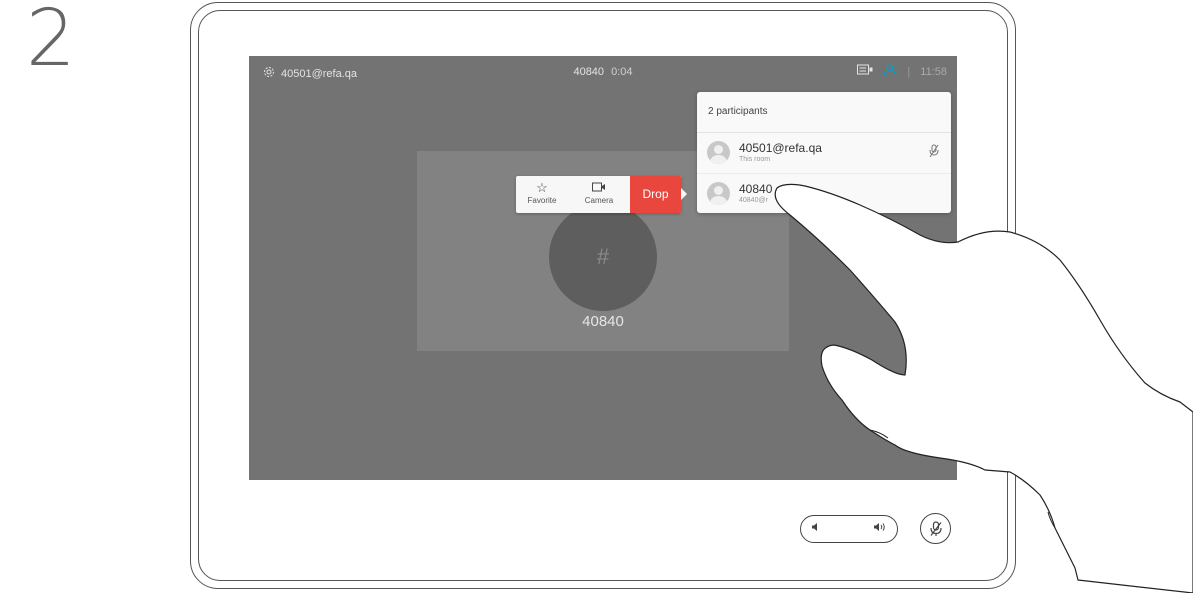  I want to click on participant-action-menu: ☆ Favorite Camera Drop, so click(601, 194).